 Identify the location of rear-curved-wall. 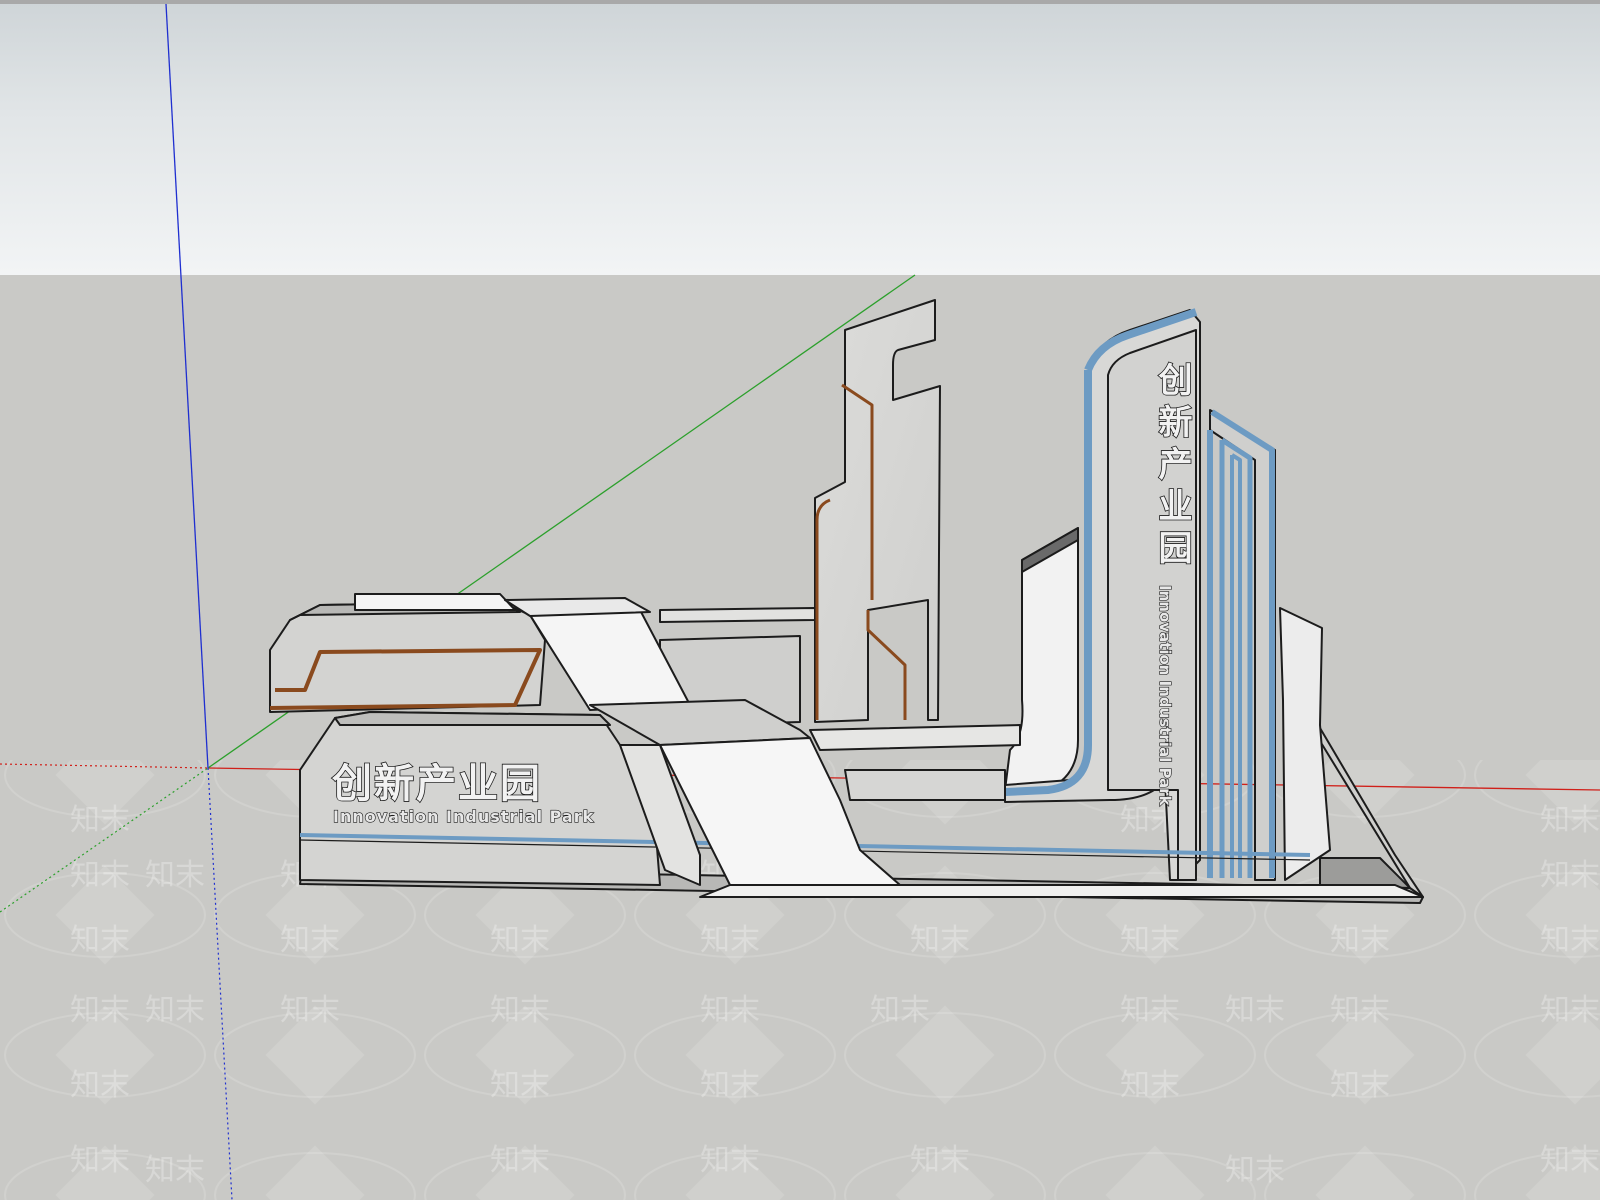
(1041, 659).